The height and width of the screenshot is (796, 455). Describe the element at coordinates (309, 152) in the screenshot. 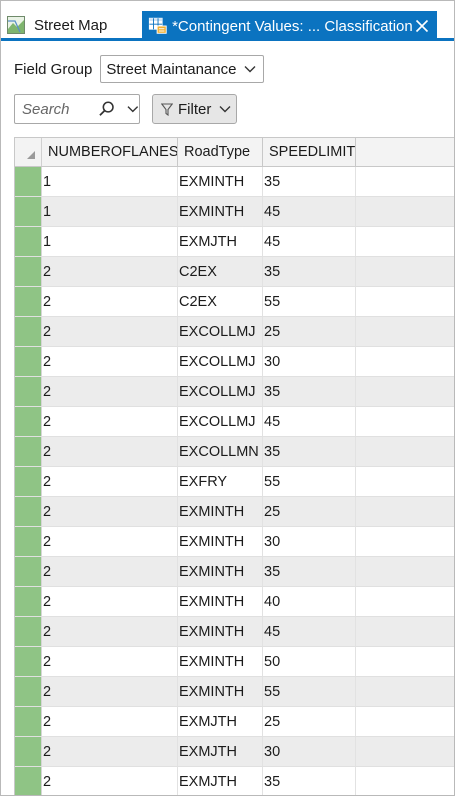

I see `column-header-speedlimit: SPEEDLIMIT` at that location.